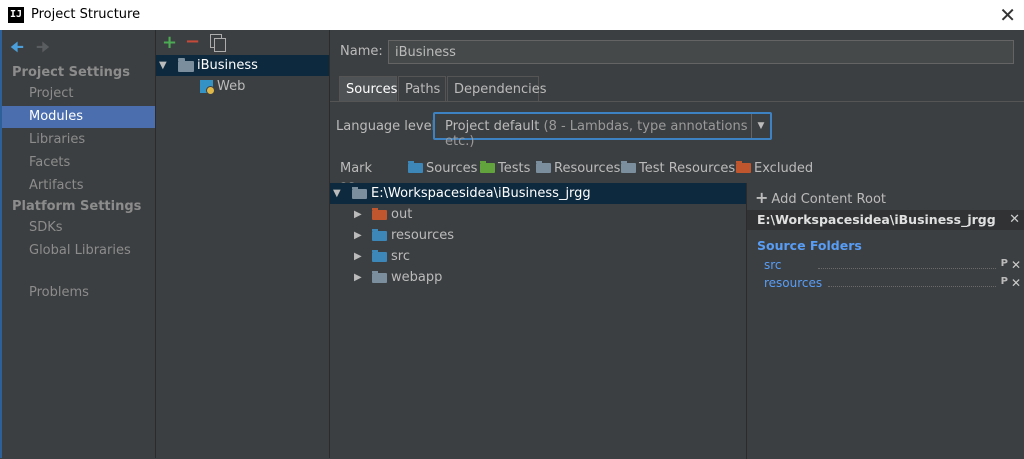 Image resolution: width=1024 pixels, height=459 pixels. I want to click on tests-folder-icon, so click(487, 166).